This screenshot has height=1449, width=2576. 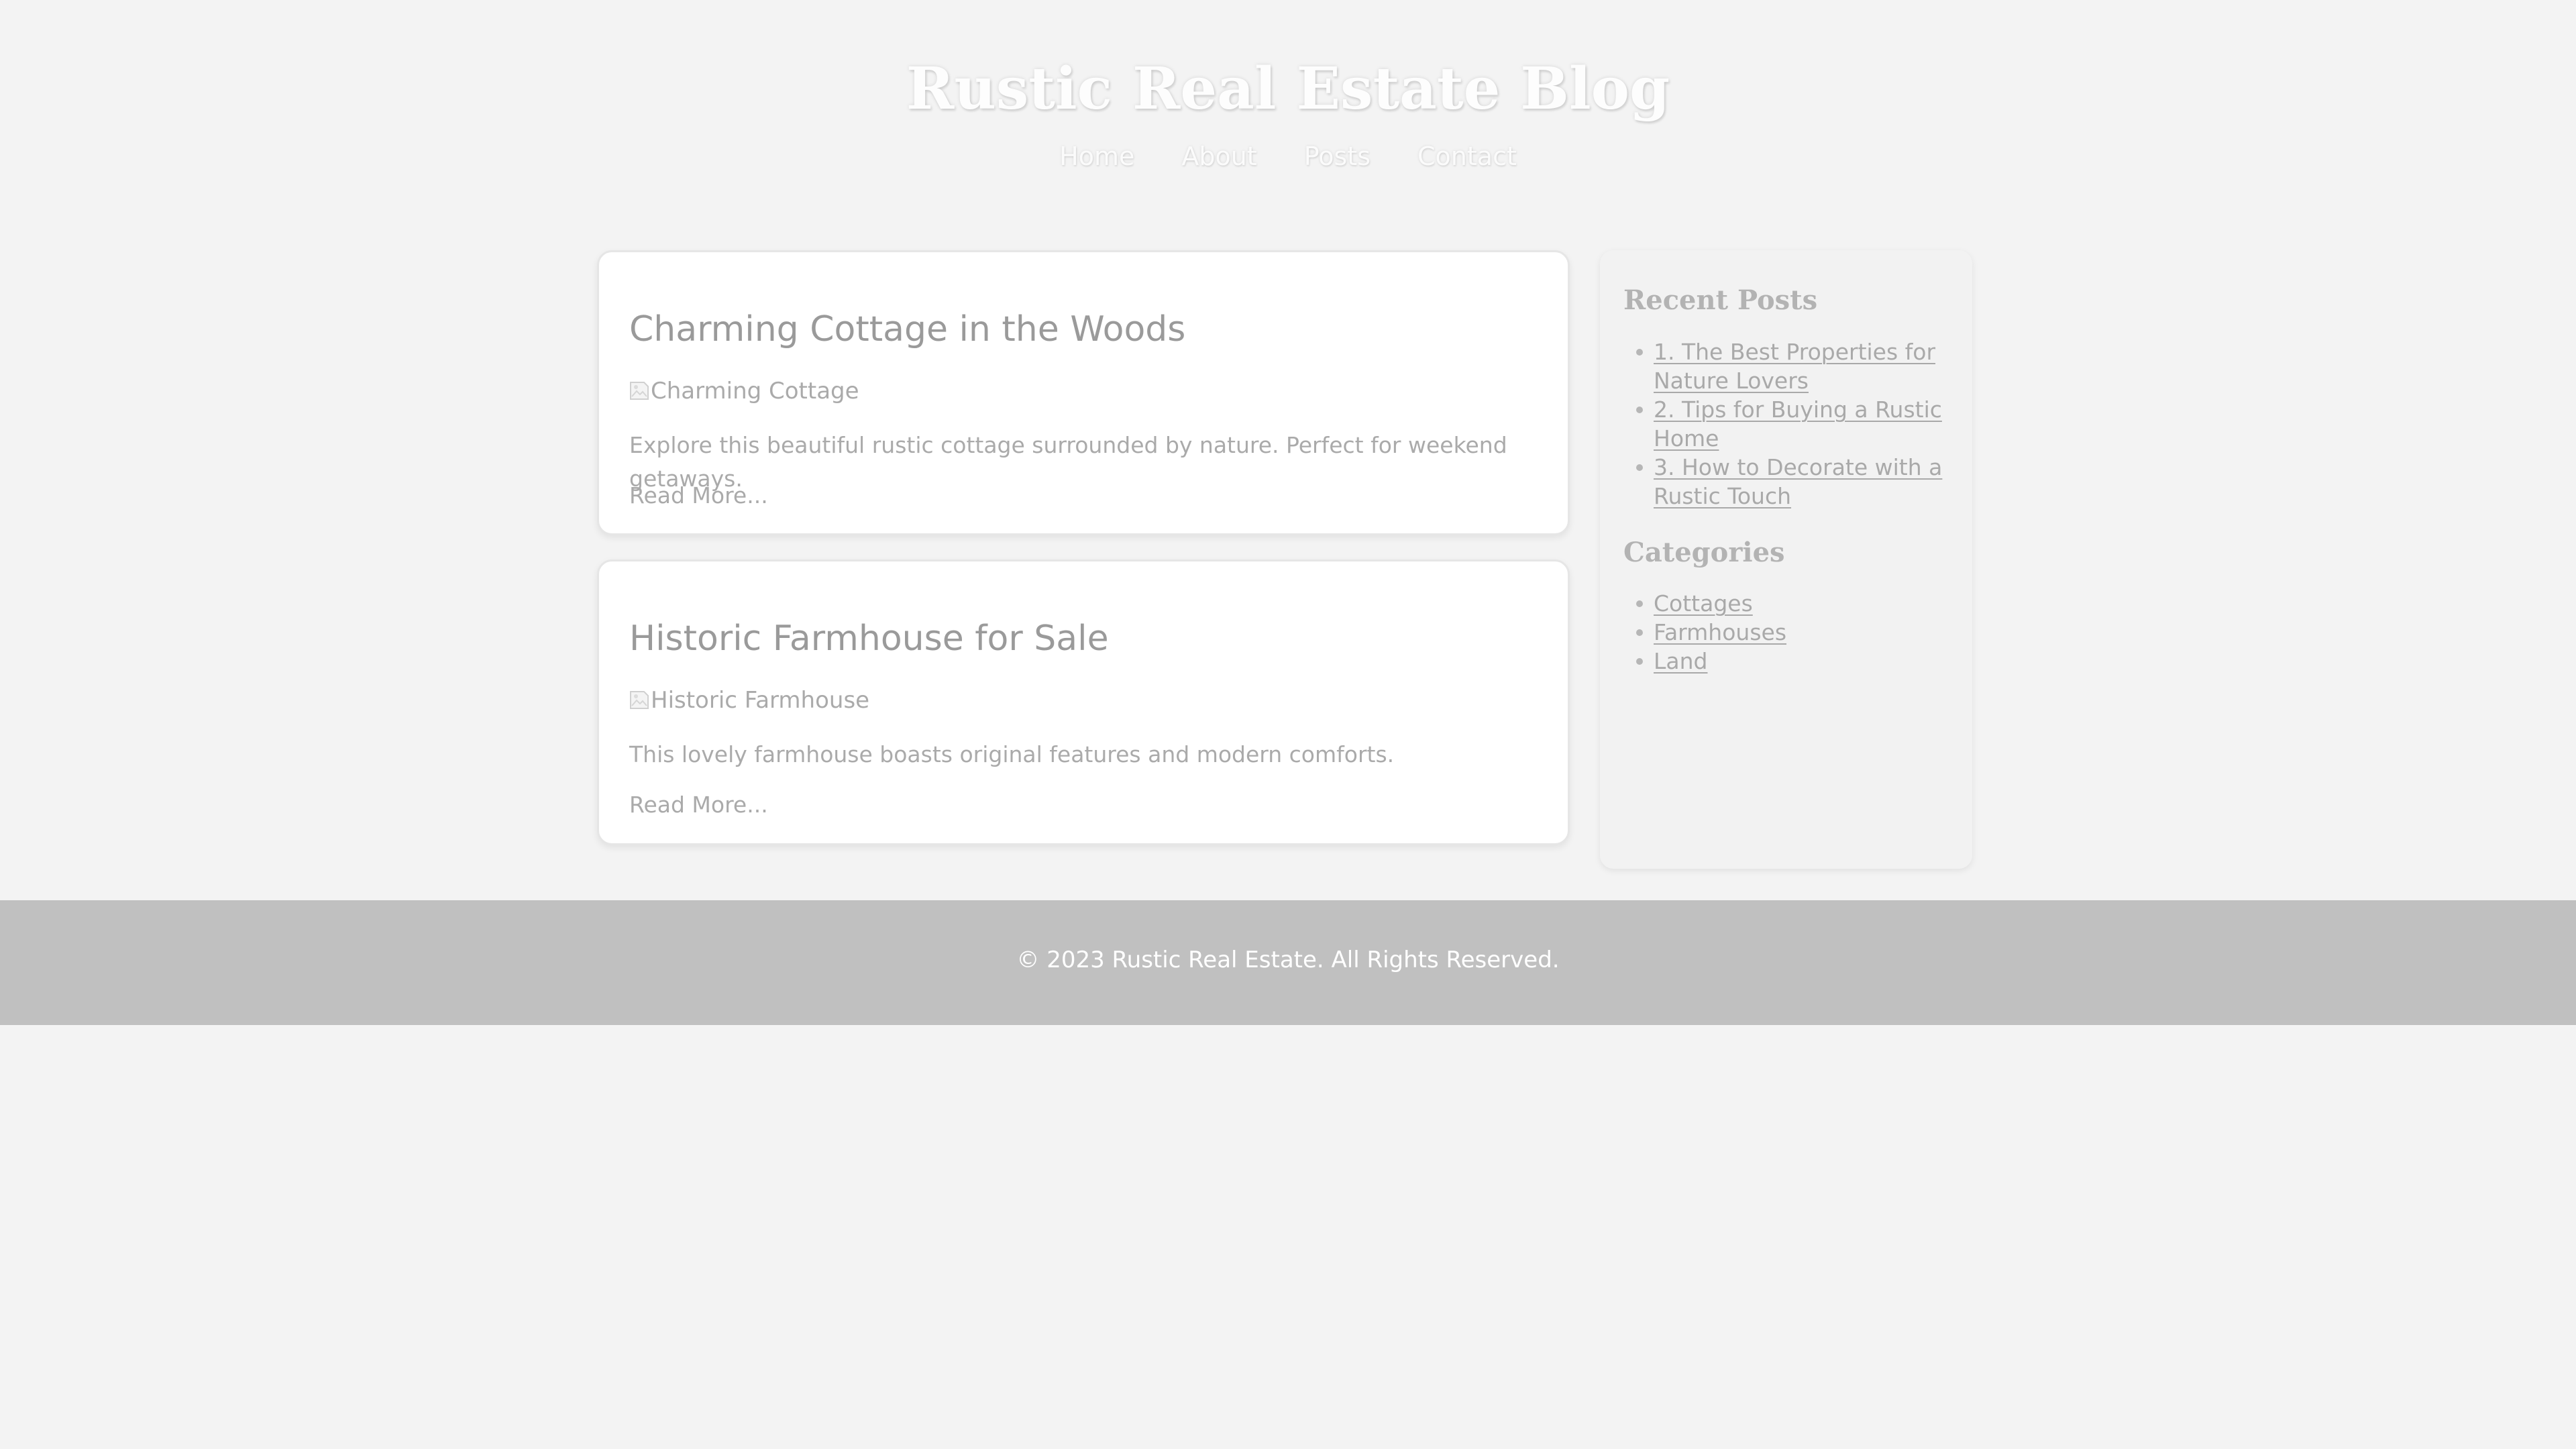 What do you see at coordinates (755, 391) in the screenshot?
I see `post-image-alt: Charming Cottage` at bounding box center [755, 391].